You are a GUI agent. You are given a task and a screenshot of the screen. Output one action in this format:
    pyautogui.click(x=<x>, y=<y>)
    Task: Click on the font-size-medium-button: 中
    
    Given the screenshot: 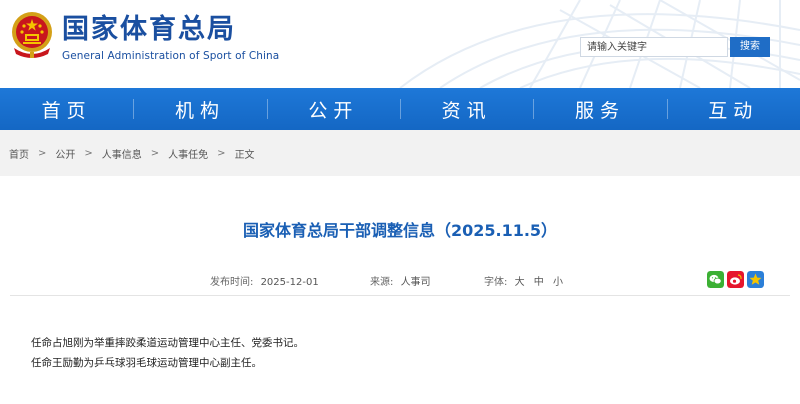 What is the action you would take?
    pyautogui.click(x=539, y=282)
    